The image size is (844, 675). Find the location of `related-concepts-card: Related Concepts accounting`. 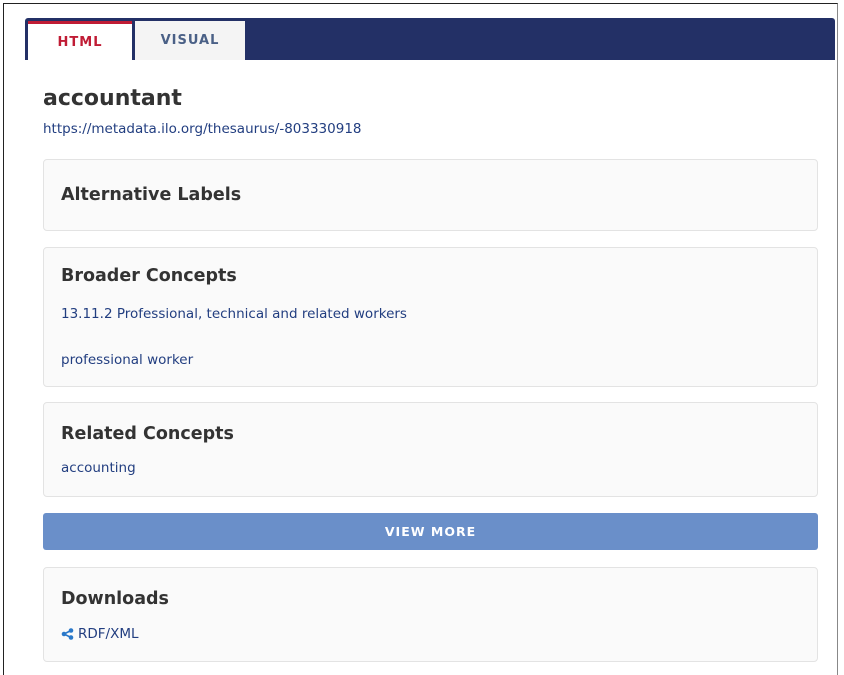

related-concepts-card: Related Concepts accounting is located at coordinates (430, 449).